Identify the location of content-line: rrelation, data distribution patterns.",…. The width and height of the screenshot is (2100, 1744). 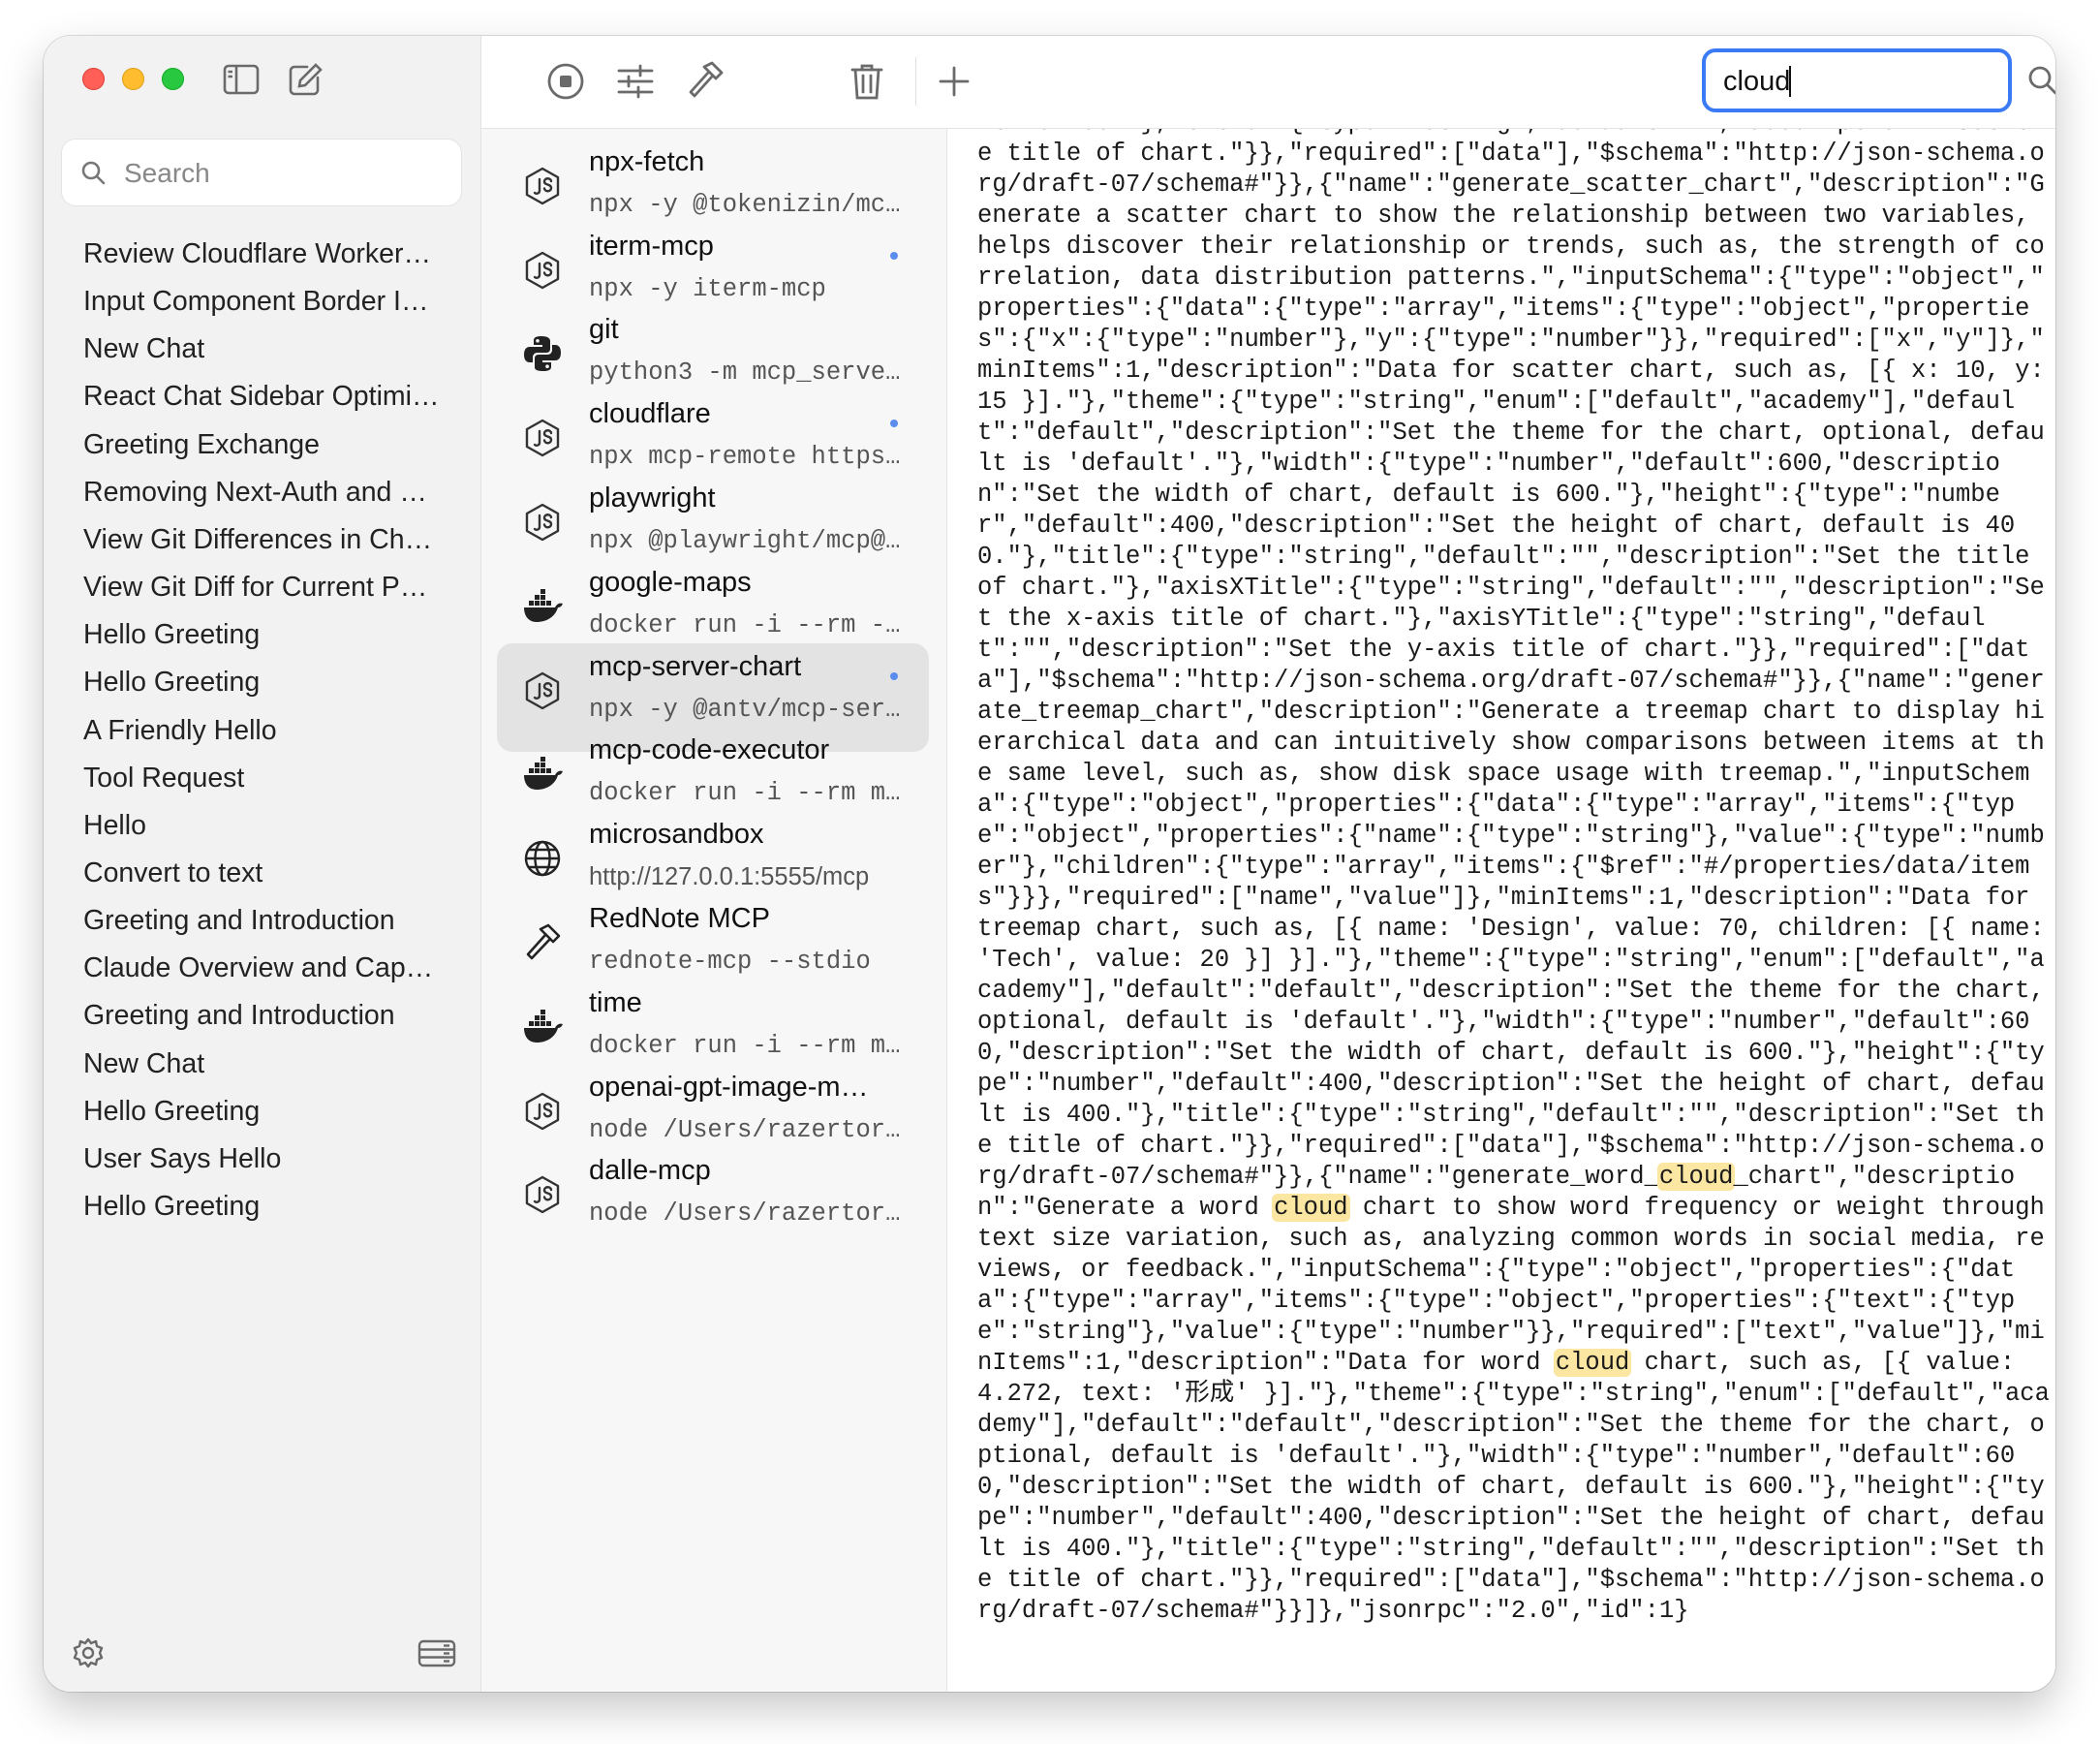
(1511, 278).